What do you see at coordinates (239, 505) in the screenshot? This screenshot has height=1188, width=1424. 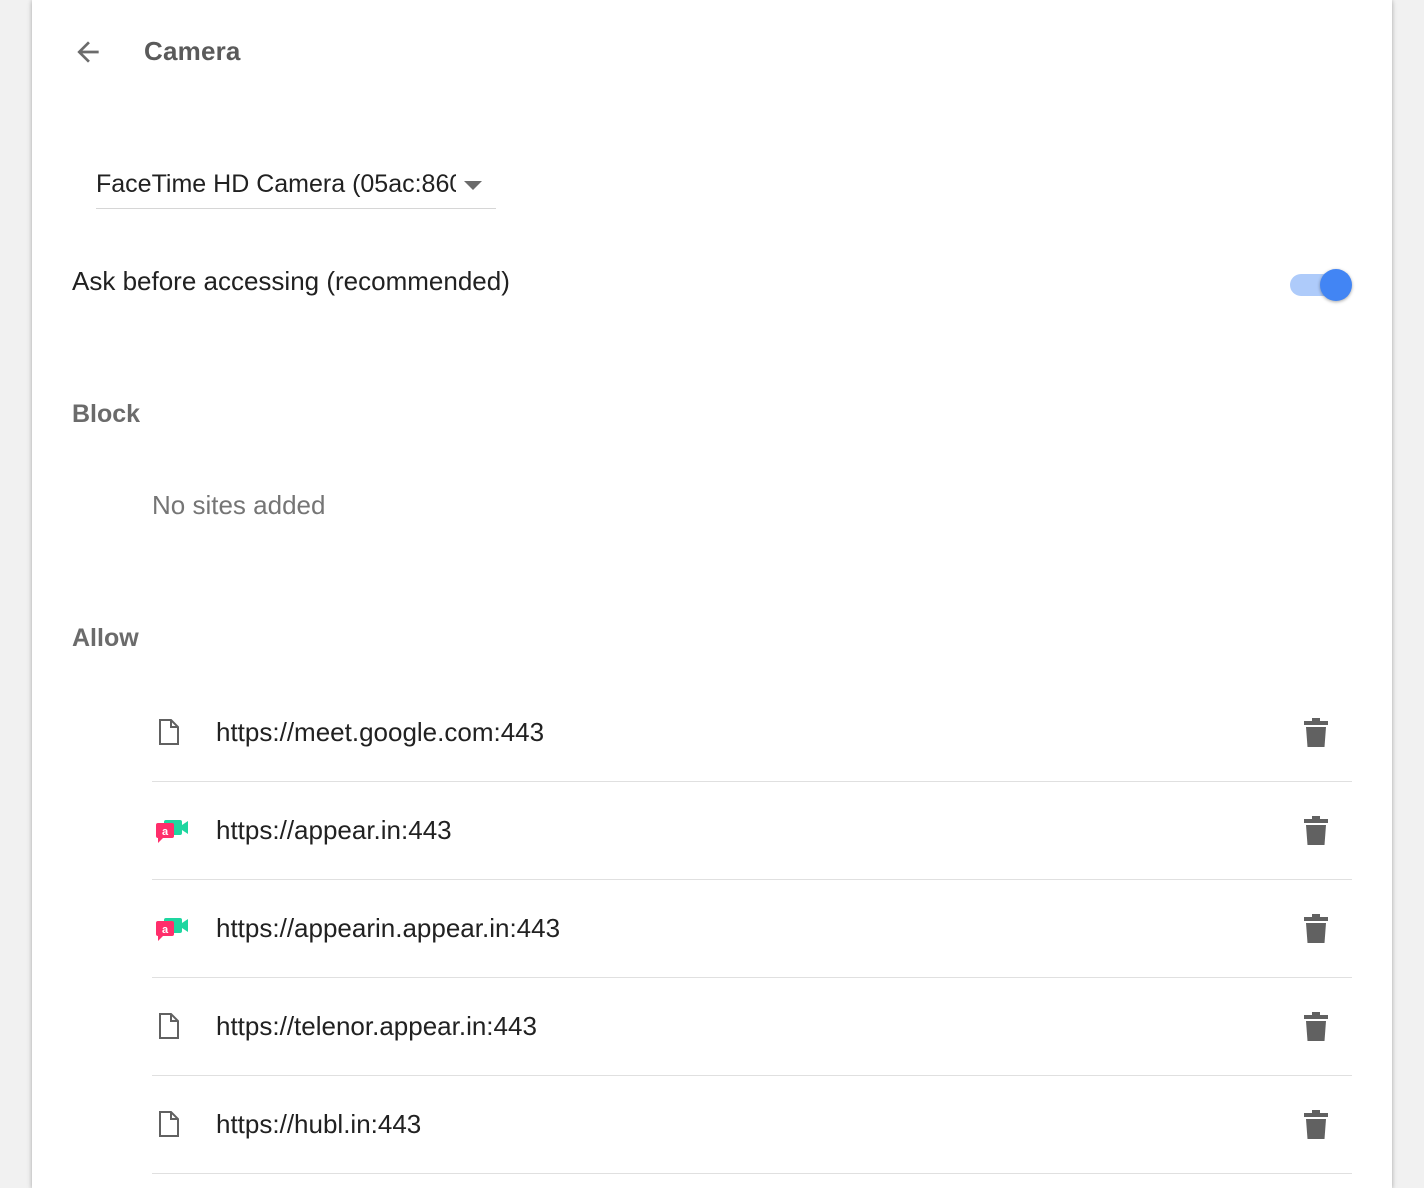 I see `block-empty-text: No sites added` at bounding box center [239, 505].